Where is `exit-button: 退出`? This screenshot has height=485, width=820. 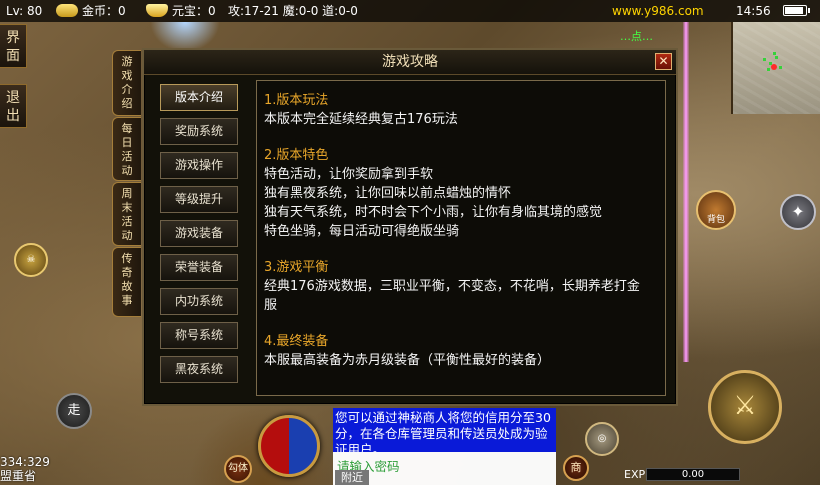 exit-button: 退出 is located at coordinates (13, 106).